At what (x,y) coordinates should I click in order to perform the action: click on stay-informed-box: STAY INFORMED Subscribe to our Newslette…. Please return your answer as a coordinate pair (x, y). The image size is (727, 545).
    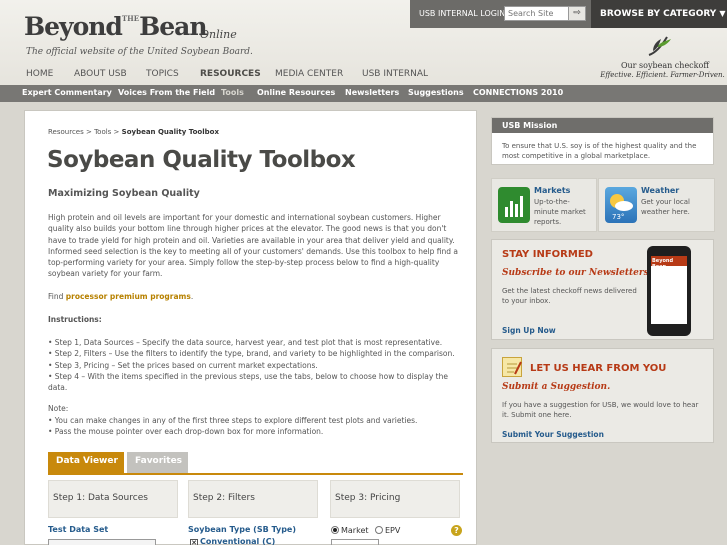
    Looking at the image, I should click on (602, 289).